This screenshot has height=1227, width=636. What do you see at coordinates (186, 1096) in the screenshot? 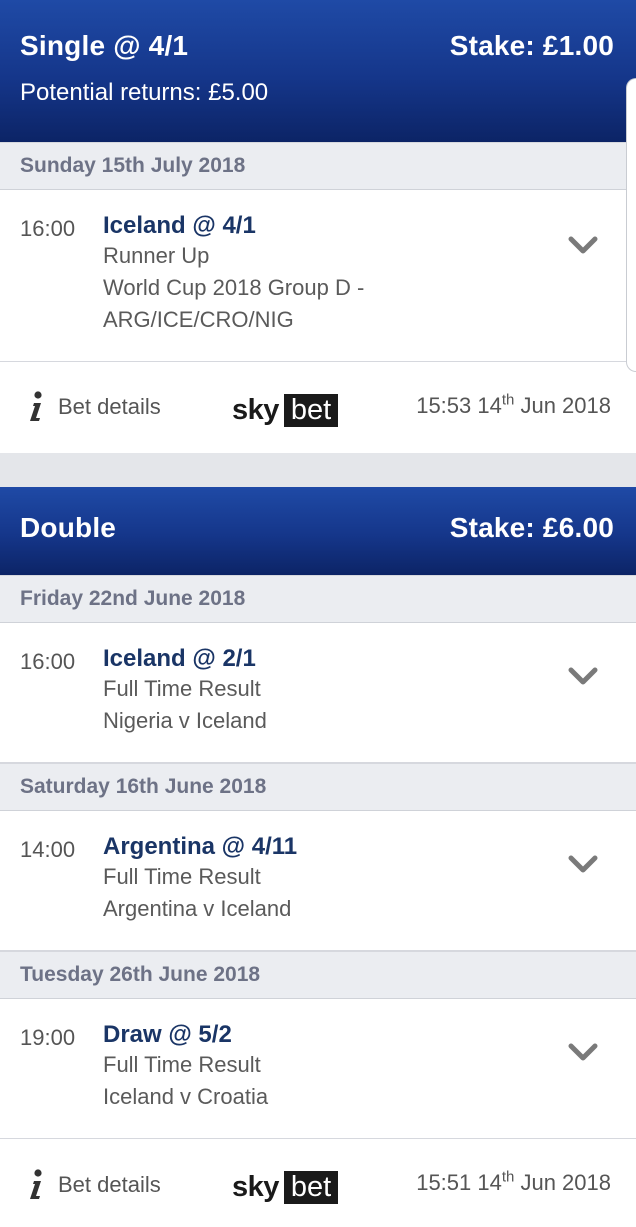
I see `selection-event: Iceland v Croatia` at bounding box center [186, 1096].